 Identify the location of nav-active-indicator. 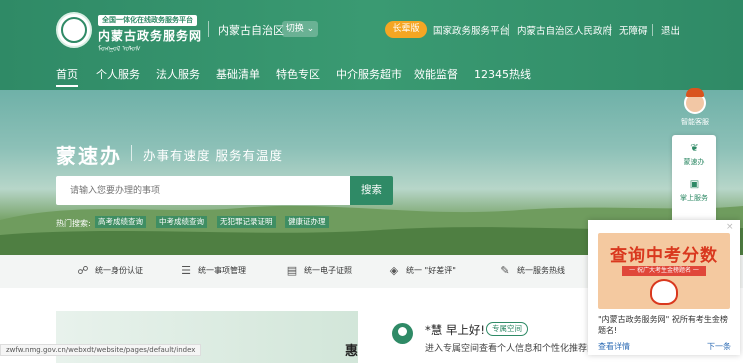
(67, 86).